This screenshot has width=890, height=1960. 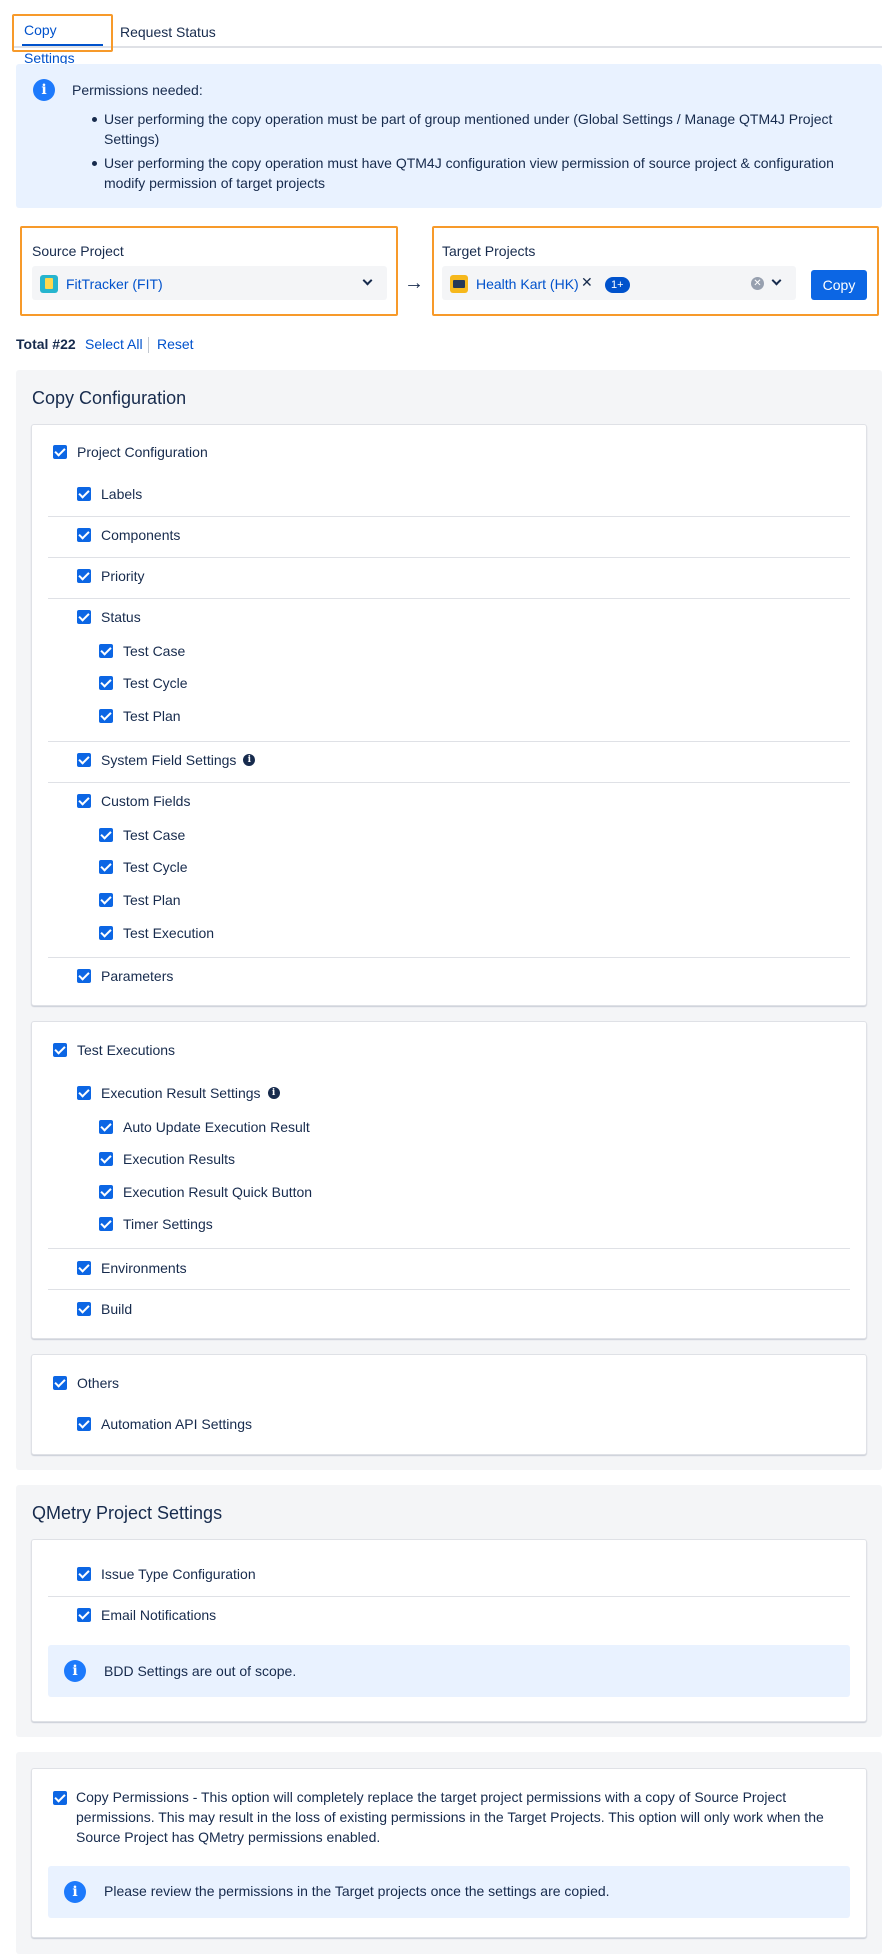 I want to click on status-checkbox: Status, so click(x=109, y=617).